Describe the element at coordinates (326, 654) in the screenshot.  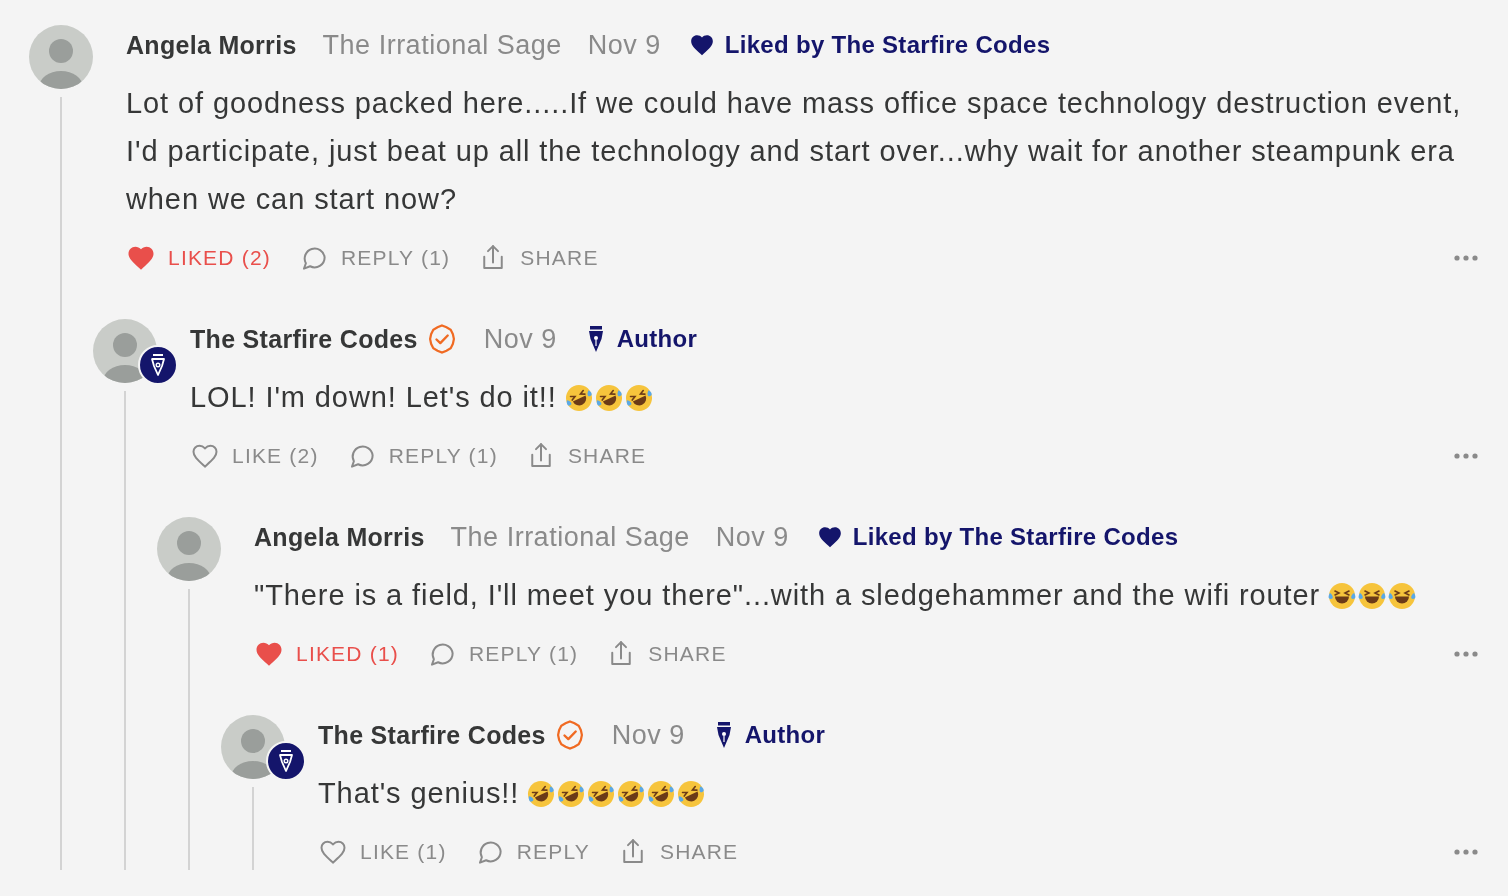
I see `like-button: LIKED (1)` at that location.